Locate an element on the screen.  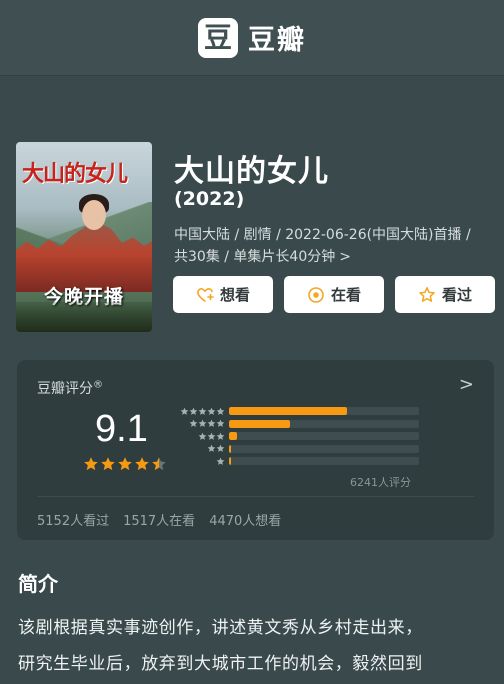
registered-mark: ® is located at coordinates (98, 385).